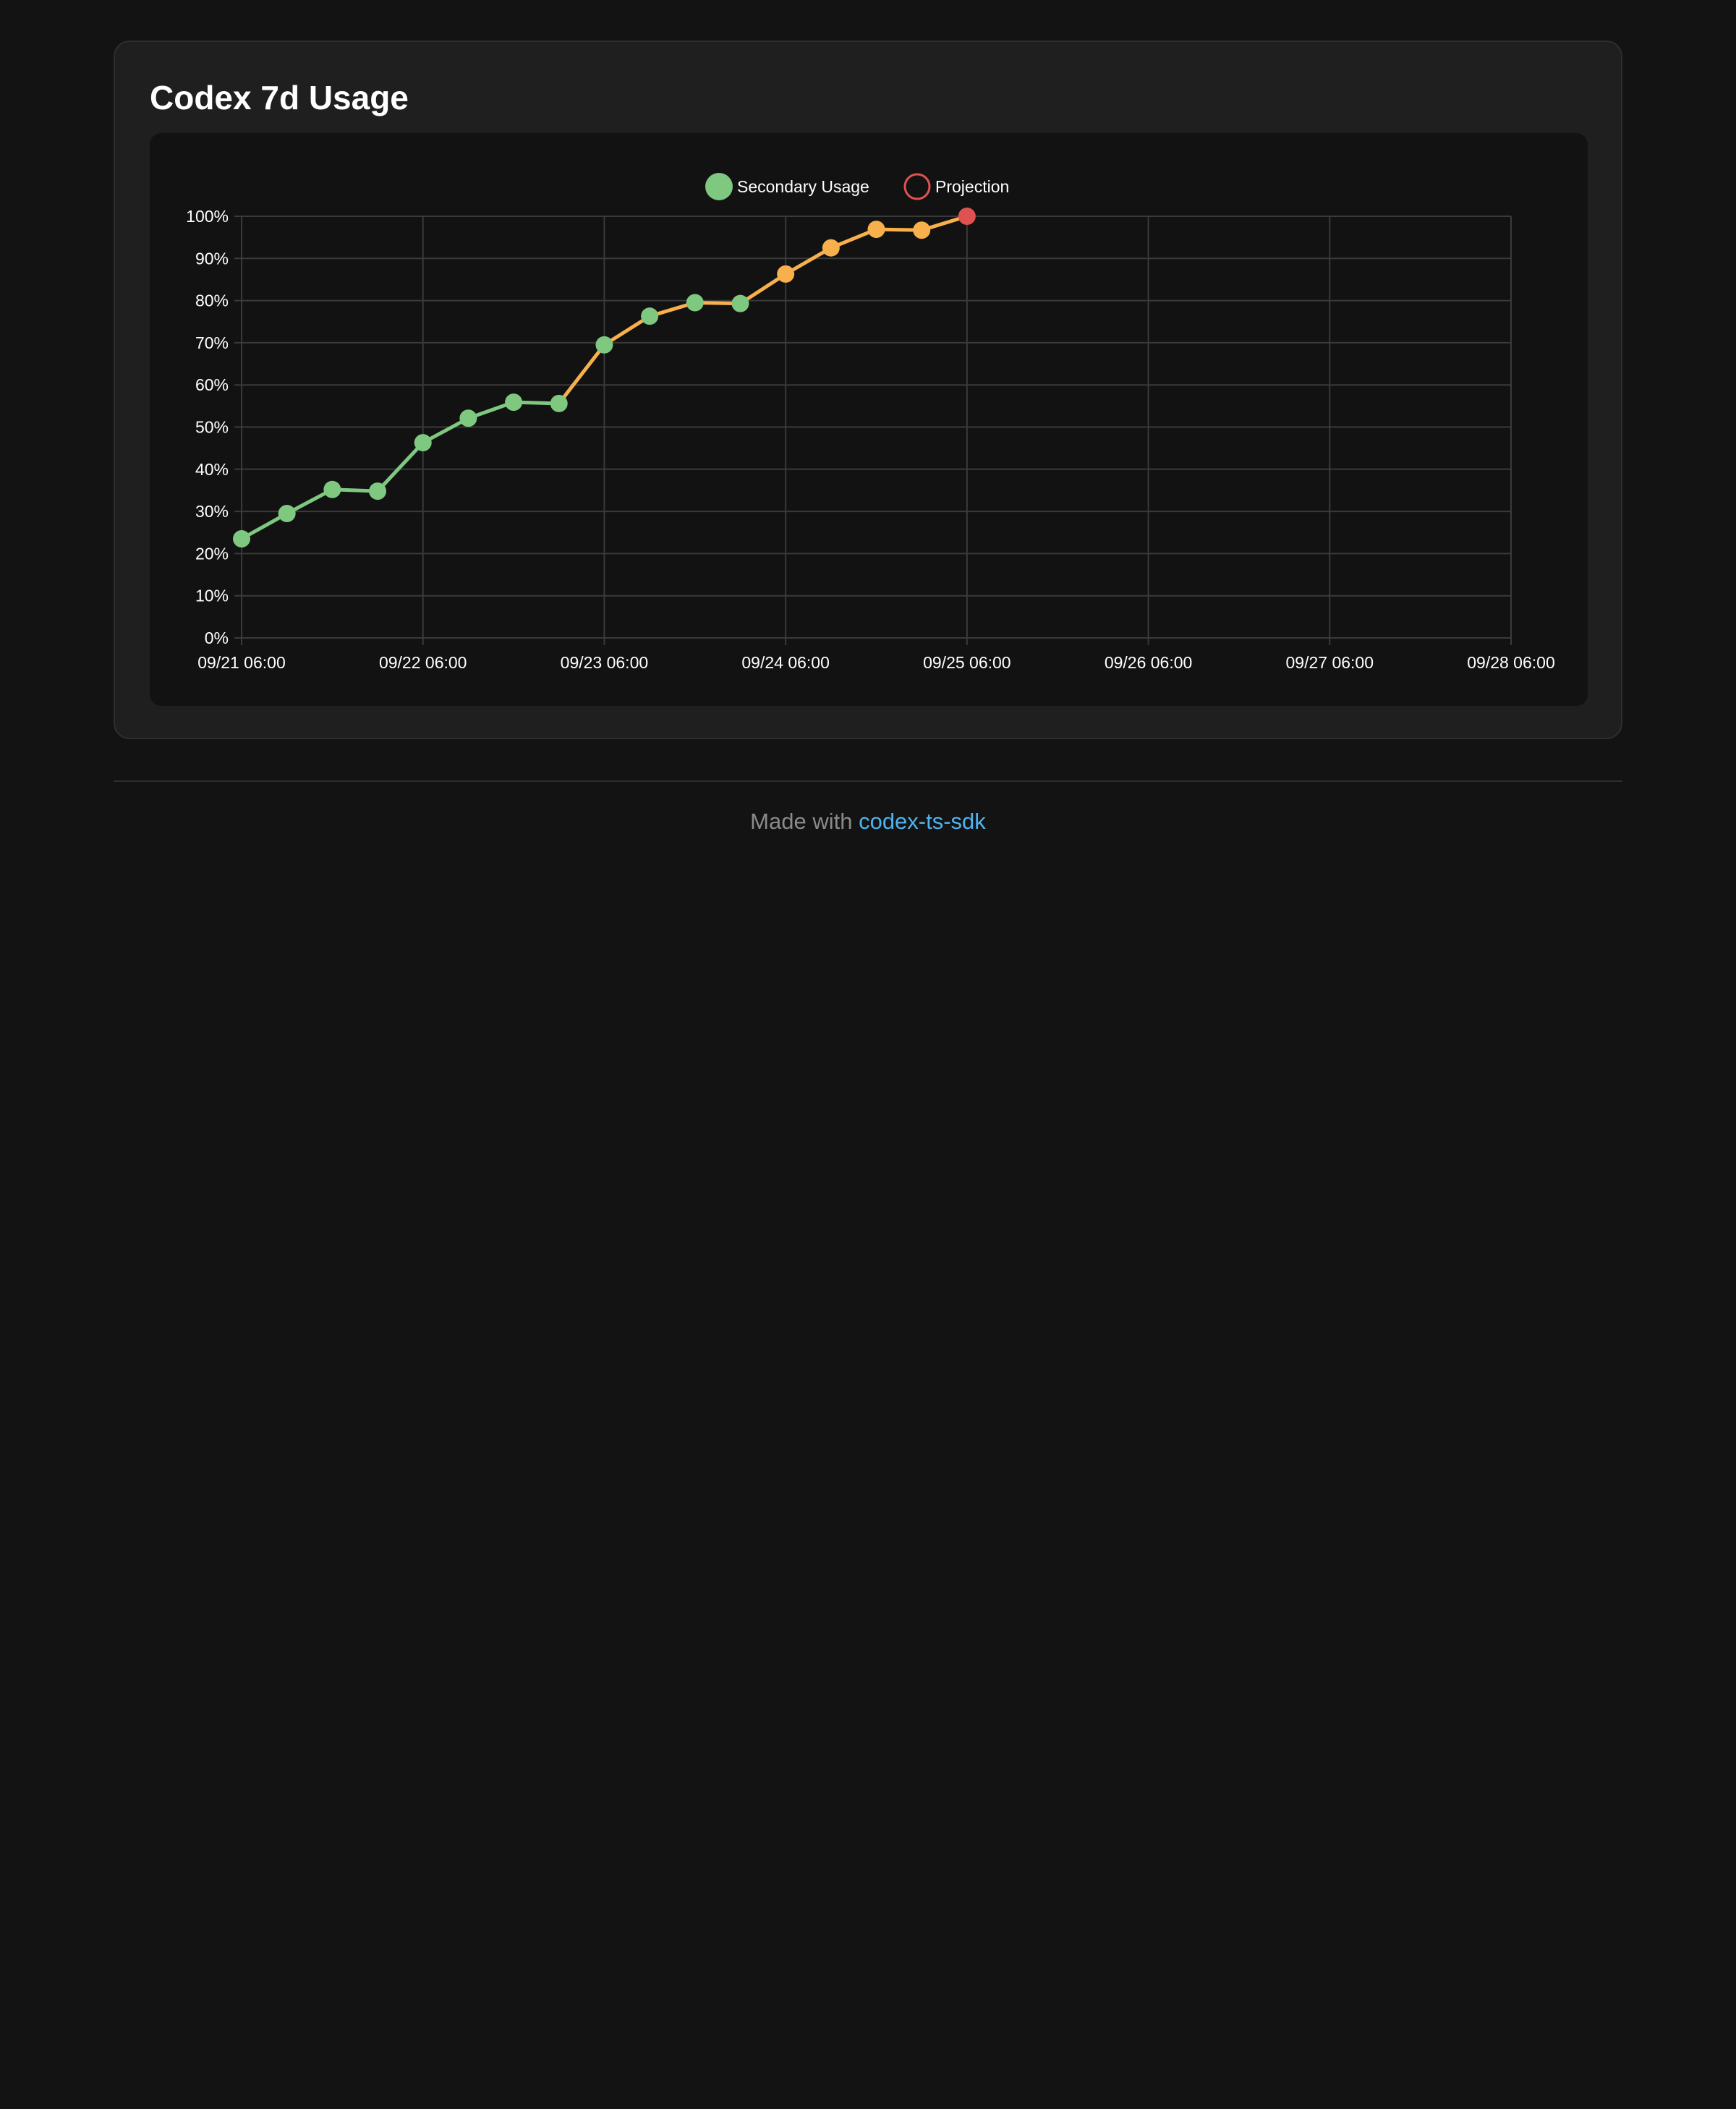 This screenshot has width=1736, height=2109. Describe the element at coordinates (967, 662) in the screenshot. I see `x-tick-label: 09/25 06:00` at that location.